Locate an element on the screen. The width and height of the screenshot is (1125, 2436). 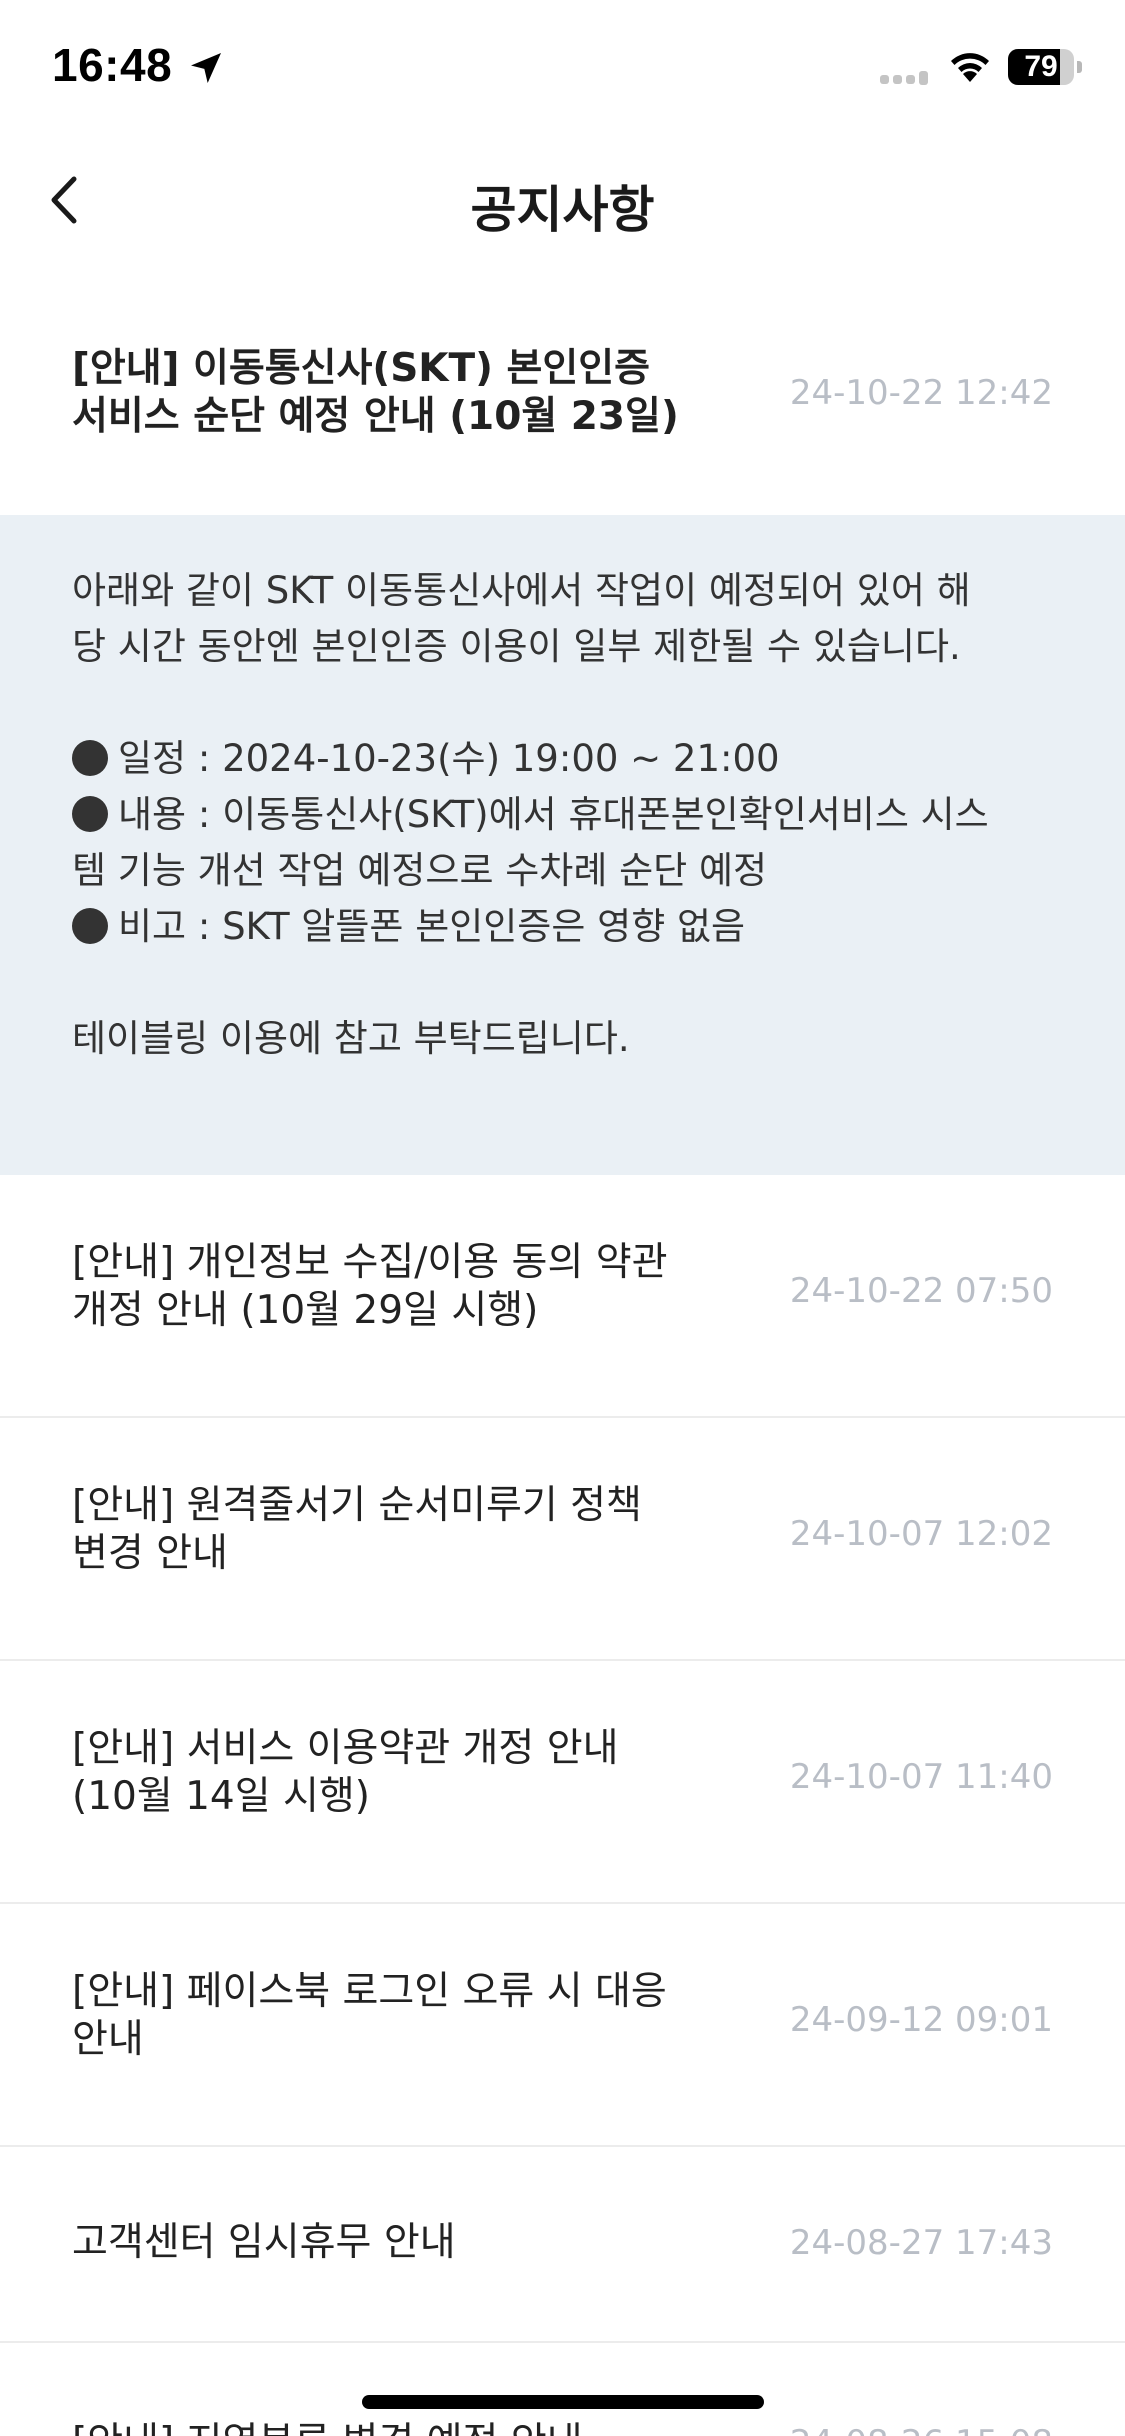
body-closing: 테이블링 이용에 참고 부탁드립니다. is located at coordinates (351, 1038).